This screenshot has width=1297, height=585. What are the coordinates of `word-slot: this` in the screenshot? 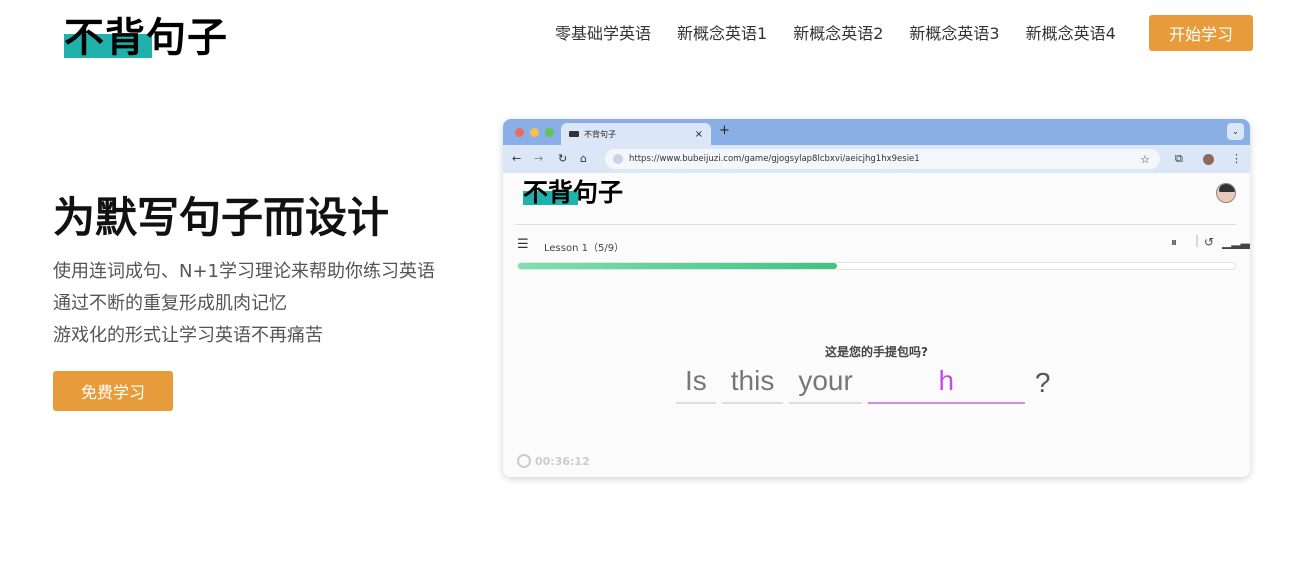 It's located at (752, 383).